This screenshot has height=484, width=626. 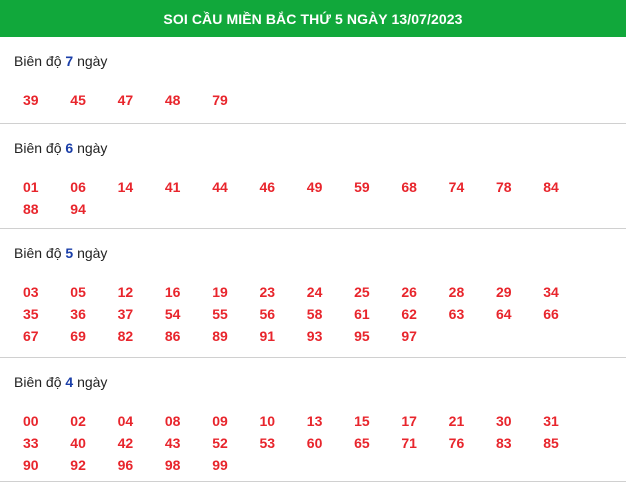 I want to click on page-title: SOI CẦU MIỀN BẮC THỨ 5 NGÀY 13/07/2023, so click(x=313, y=18).